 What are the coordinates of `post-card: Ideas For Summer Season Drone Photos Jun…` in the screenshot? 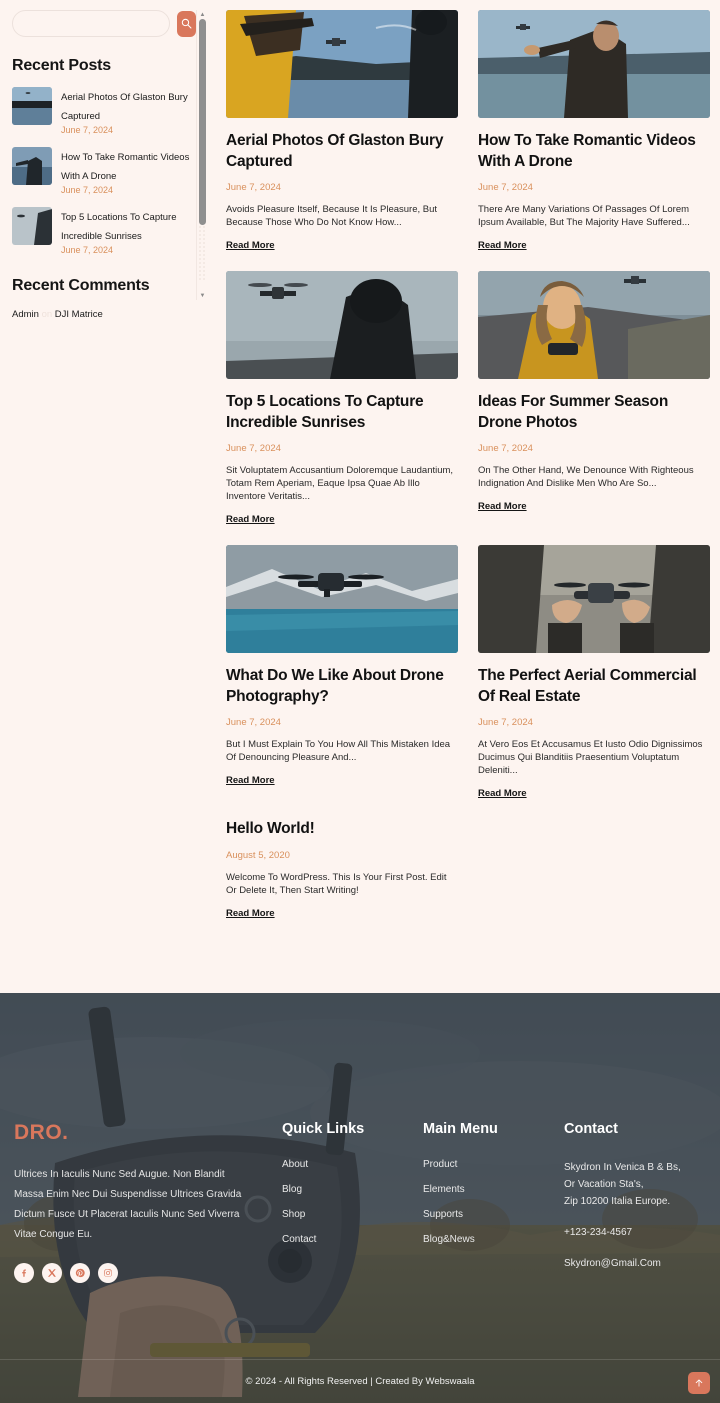 It's located at (594, 399).